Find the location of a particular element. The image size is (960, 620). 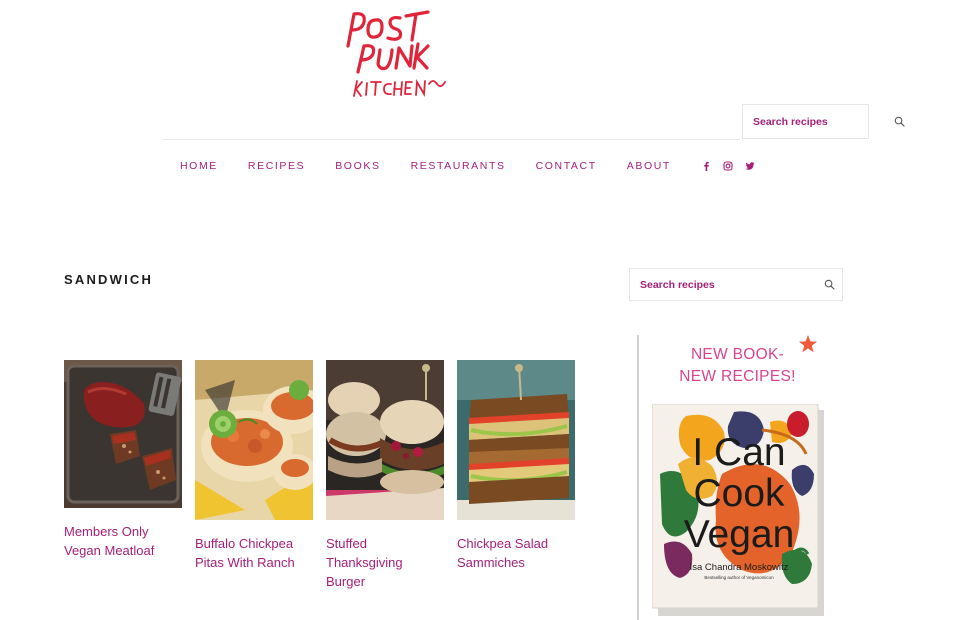

nav-about: ABOUT is located at coordinates (649, 166).